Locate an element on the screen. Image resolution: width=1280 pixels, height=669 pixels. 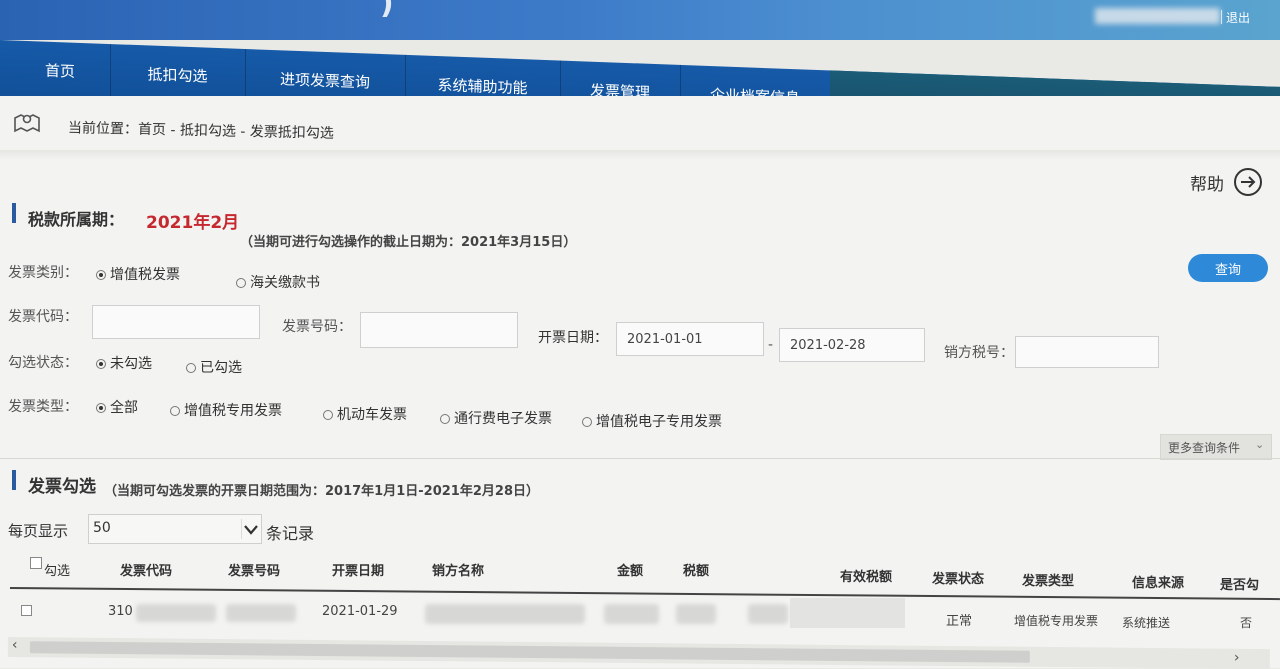
invoice-code-label: 发票代码： is located at coordinates (43, 317).